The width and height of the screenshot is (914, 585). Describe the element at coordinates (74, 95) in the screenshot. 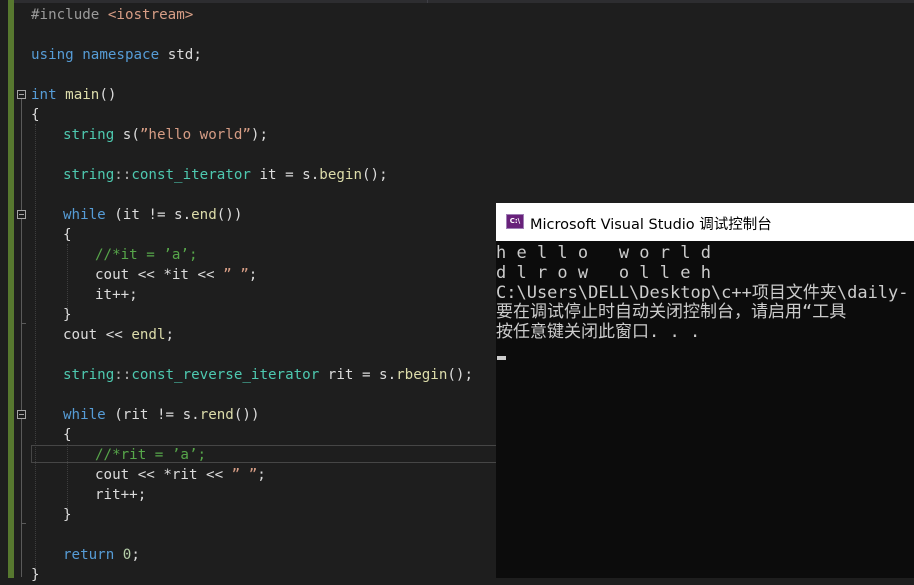

I see `code-line-main: int main()` at that location.